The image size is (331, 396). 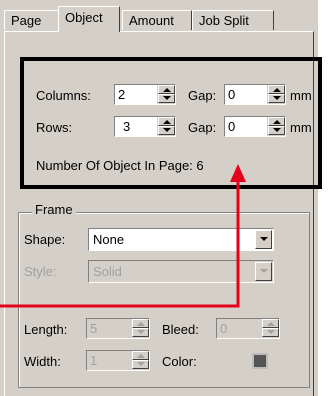 I want to click on tab-amount: Amount, so click(x=157, y=20).